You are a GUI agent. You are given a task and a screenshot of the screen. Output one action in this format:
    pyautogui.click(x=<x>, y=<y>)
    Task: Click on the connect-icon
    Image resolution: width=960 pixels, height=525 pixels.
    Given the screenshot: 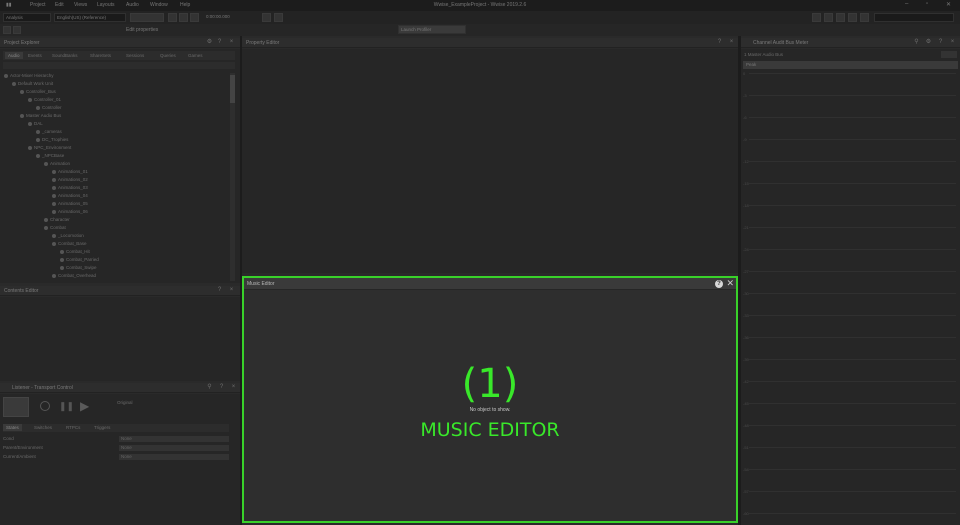 What is the action you would take?
    pyautogui.click(x=278, y=17)
    